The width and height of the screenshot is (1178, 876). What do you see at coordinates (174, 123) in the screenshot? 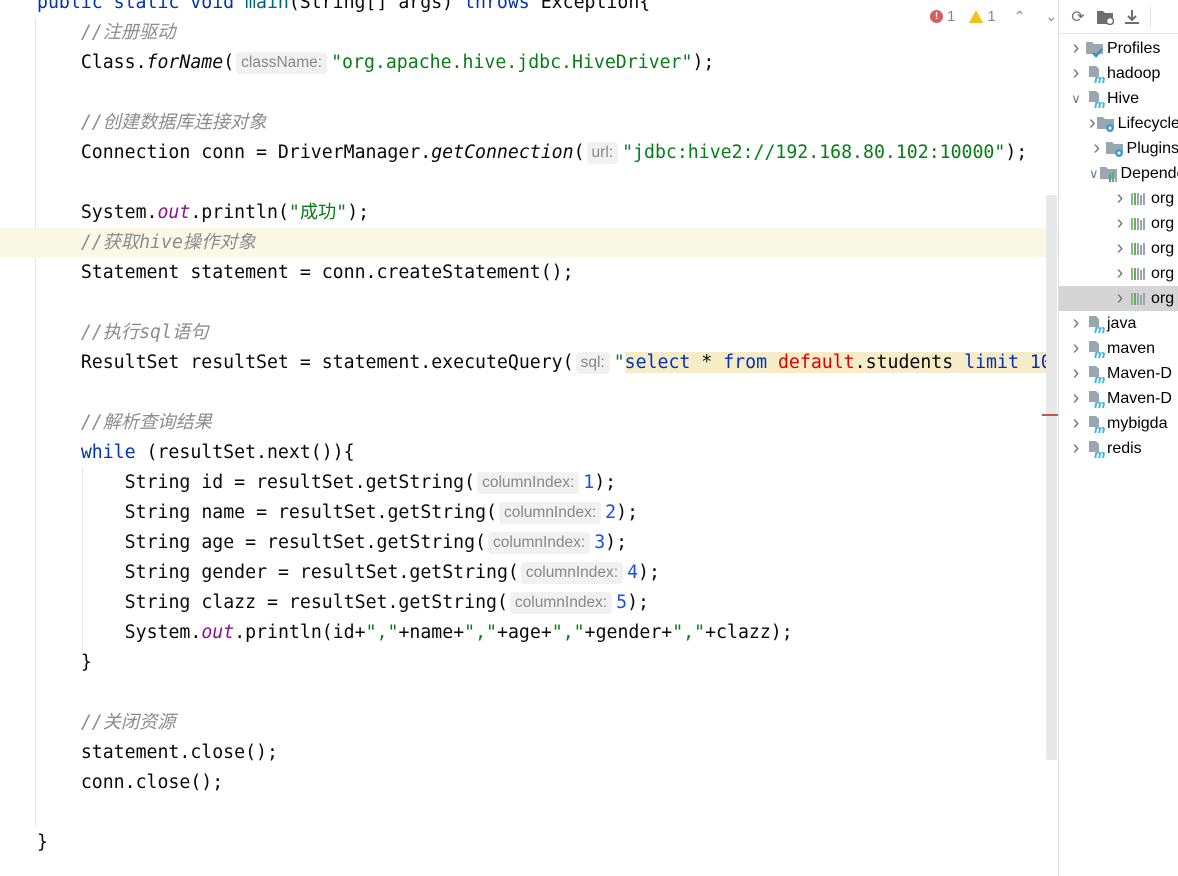
I see `code-line: //创建数据库连接对象` at bounding box center [174, 123].